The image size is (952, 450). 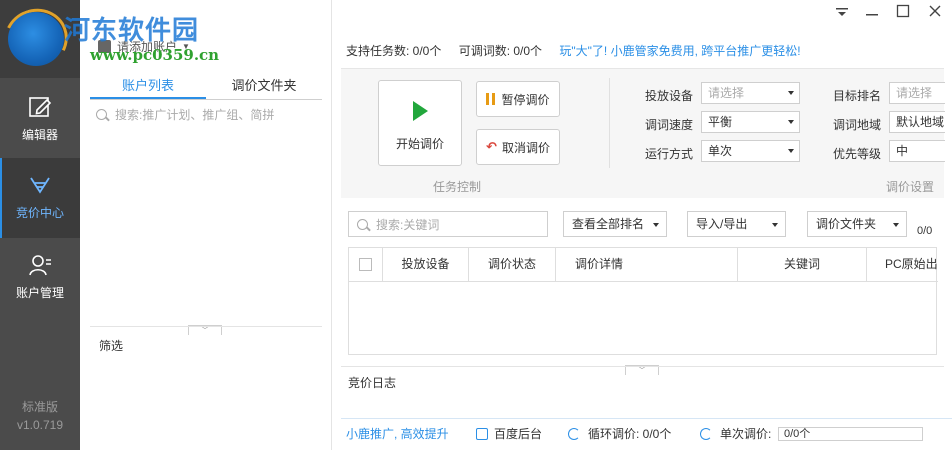 What do you see at coordinates (706, 434) in the screenshot?
I see `redo-icon` at bounding box center [706, 434].